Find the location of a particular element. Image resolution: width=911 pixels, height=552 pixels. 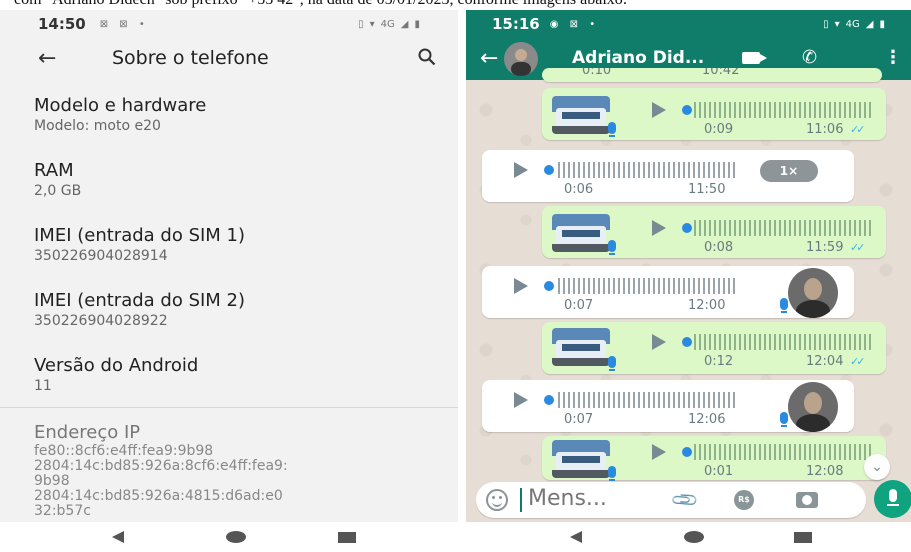

info-label: Endereço IP is located at coordinates (87, 432).